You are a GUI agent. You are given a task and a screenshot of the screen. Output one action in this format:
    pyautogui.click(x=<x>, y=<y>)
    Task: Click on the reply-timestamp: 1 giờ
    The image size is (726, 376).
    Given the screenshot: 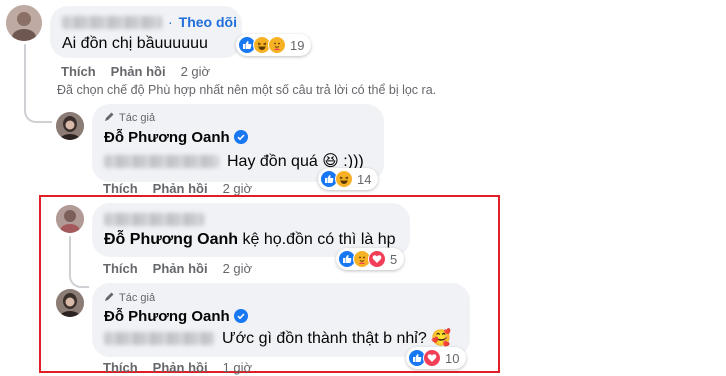 What is the action you would take?
    pyautogui.click(x=238, y=367)
    